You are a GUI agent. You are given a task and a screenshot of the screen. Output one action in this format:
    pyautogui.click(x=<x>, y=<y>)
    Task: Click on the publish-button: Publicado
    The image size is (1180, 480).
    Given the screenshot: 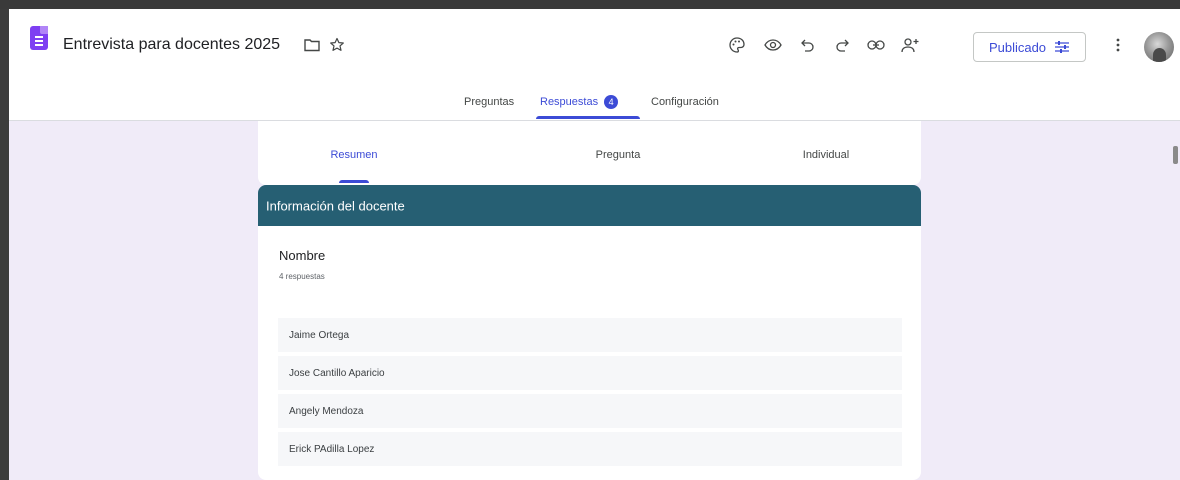 What is the action you would take?
    pyautogui.click(x=1029, y=47)
    